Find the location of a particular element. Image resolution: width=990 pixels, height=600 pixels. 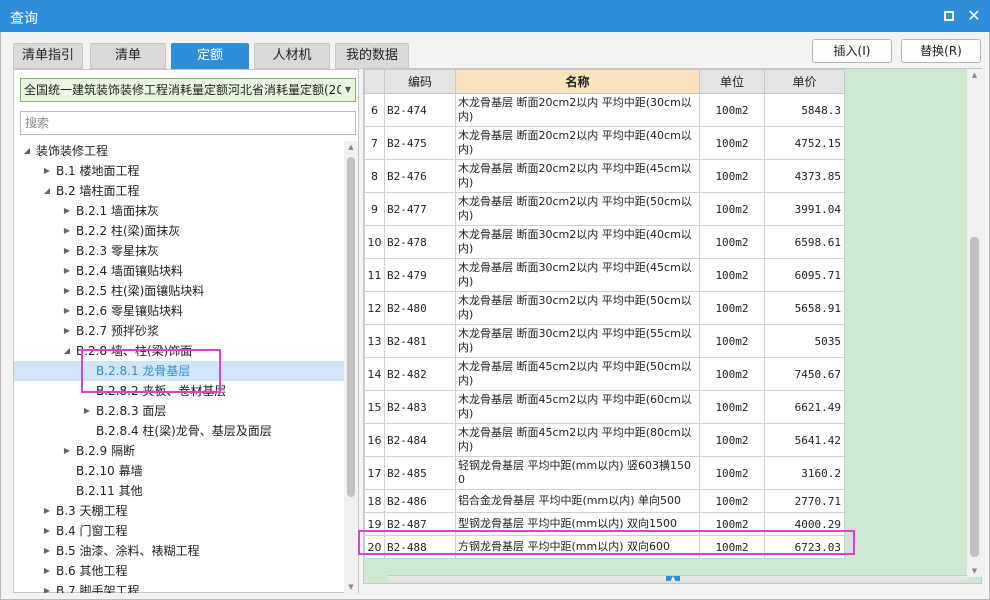

tree-scrollbar: ▲ ▼ is located at coordinates (351, 367).